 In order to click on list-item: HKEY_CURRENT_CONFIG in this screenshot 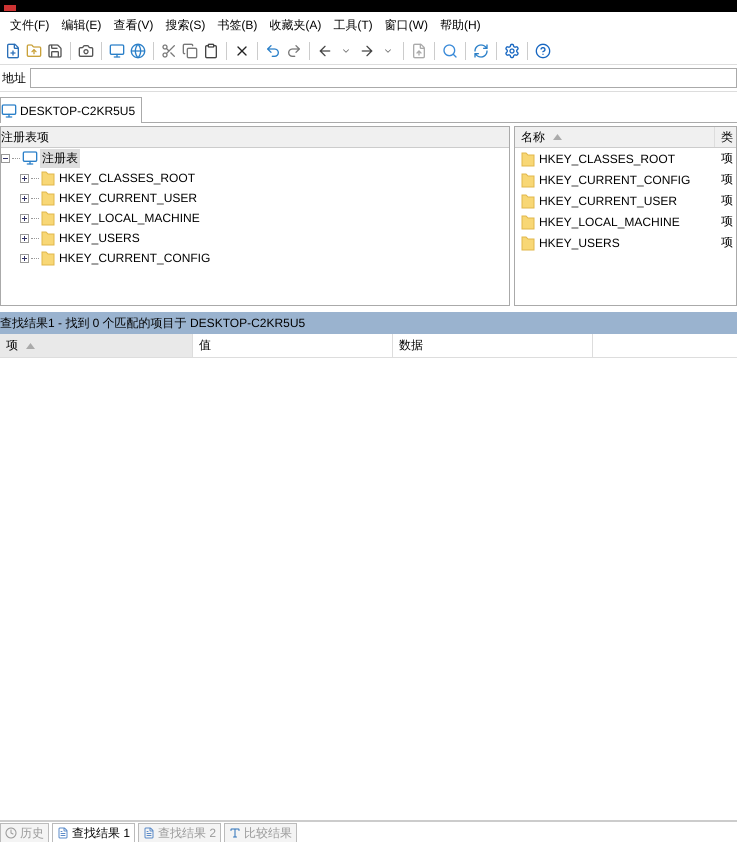, I will do `click(615, 180)`.